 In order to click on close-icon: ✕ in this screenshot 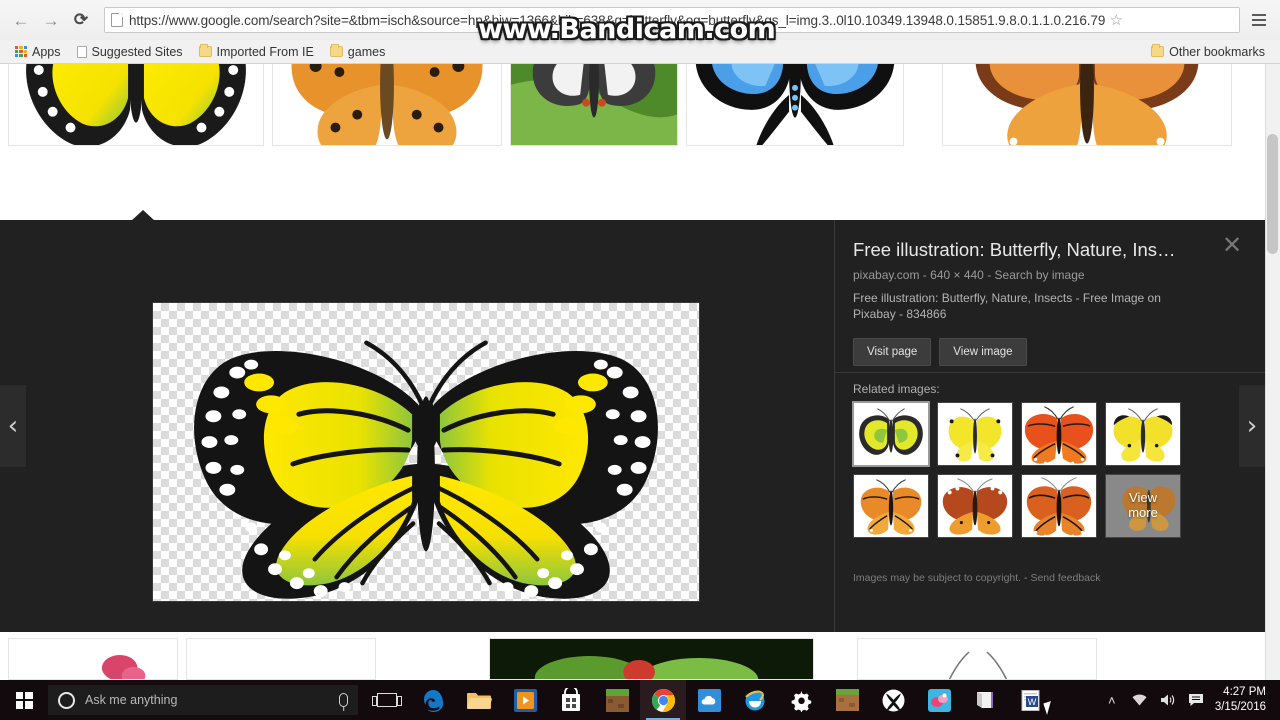, I will do `click(1232, 245)`.